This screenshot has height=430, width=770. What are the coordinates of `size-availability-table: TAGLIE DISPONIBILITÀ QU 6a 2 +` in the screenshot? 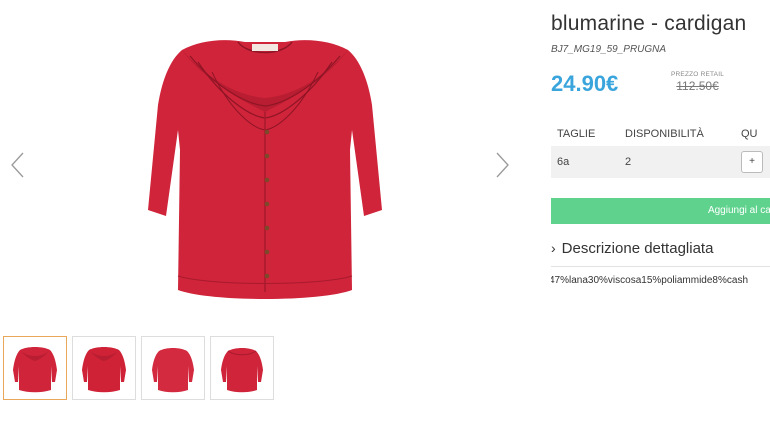 It's located at (660, 152).